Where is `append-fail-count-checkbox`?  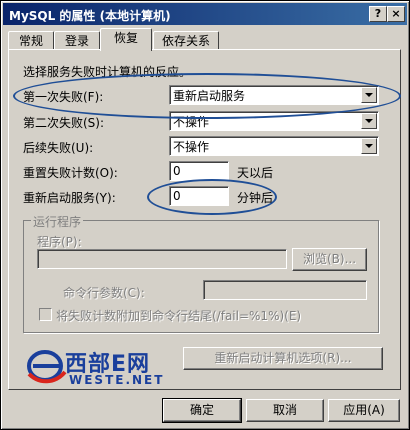 append-fail-count-checkbox is located at coordinates (45, 314).